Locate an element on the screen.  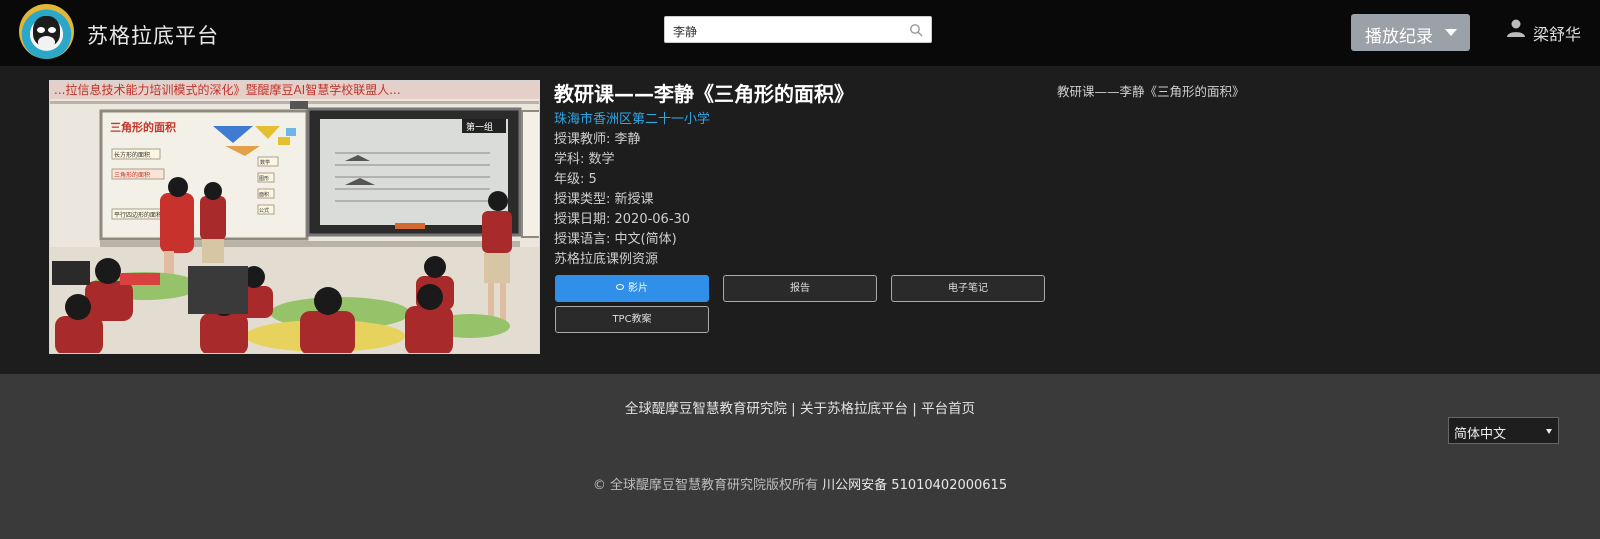
grade-field: 年级: 5 is located at coordinates (575, 179).